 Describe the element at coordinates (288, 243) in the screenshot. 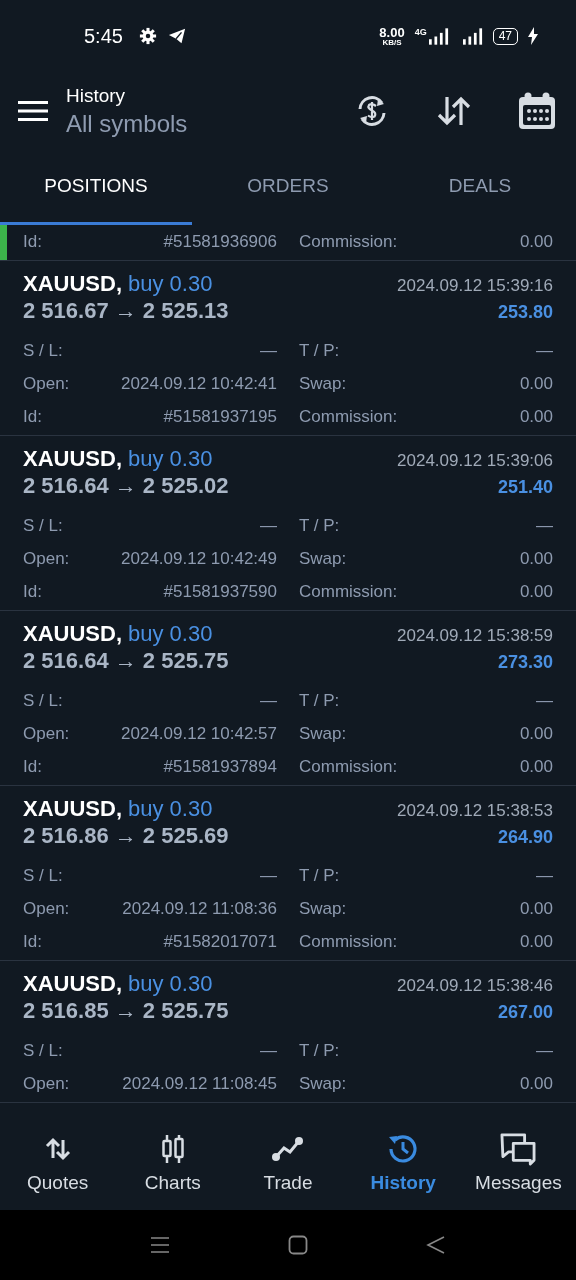

I see `position-card: Id: #51581936906 Commission: 0.00` at that location.